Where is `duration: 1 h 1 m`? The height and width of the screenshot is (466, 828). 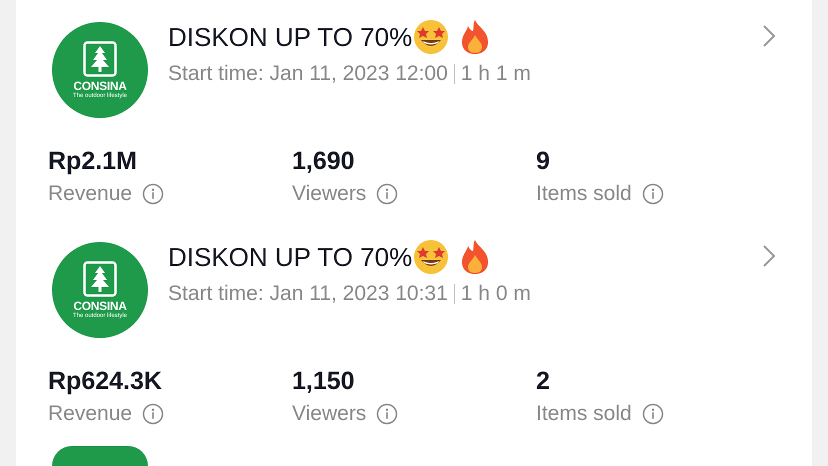
duration: 1 h 1 m is located at coordinates (495, 74).